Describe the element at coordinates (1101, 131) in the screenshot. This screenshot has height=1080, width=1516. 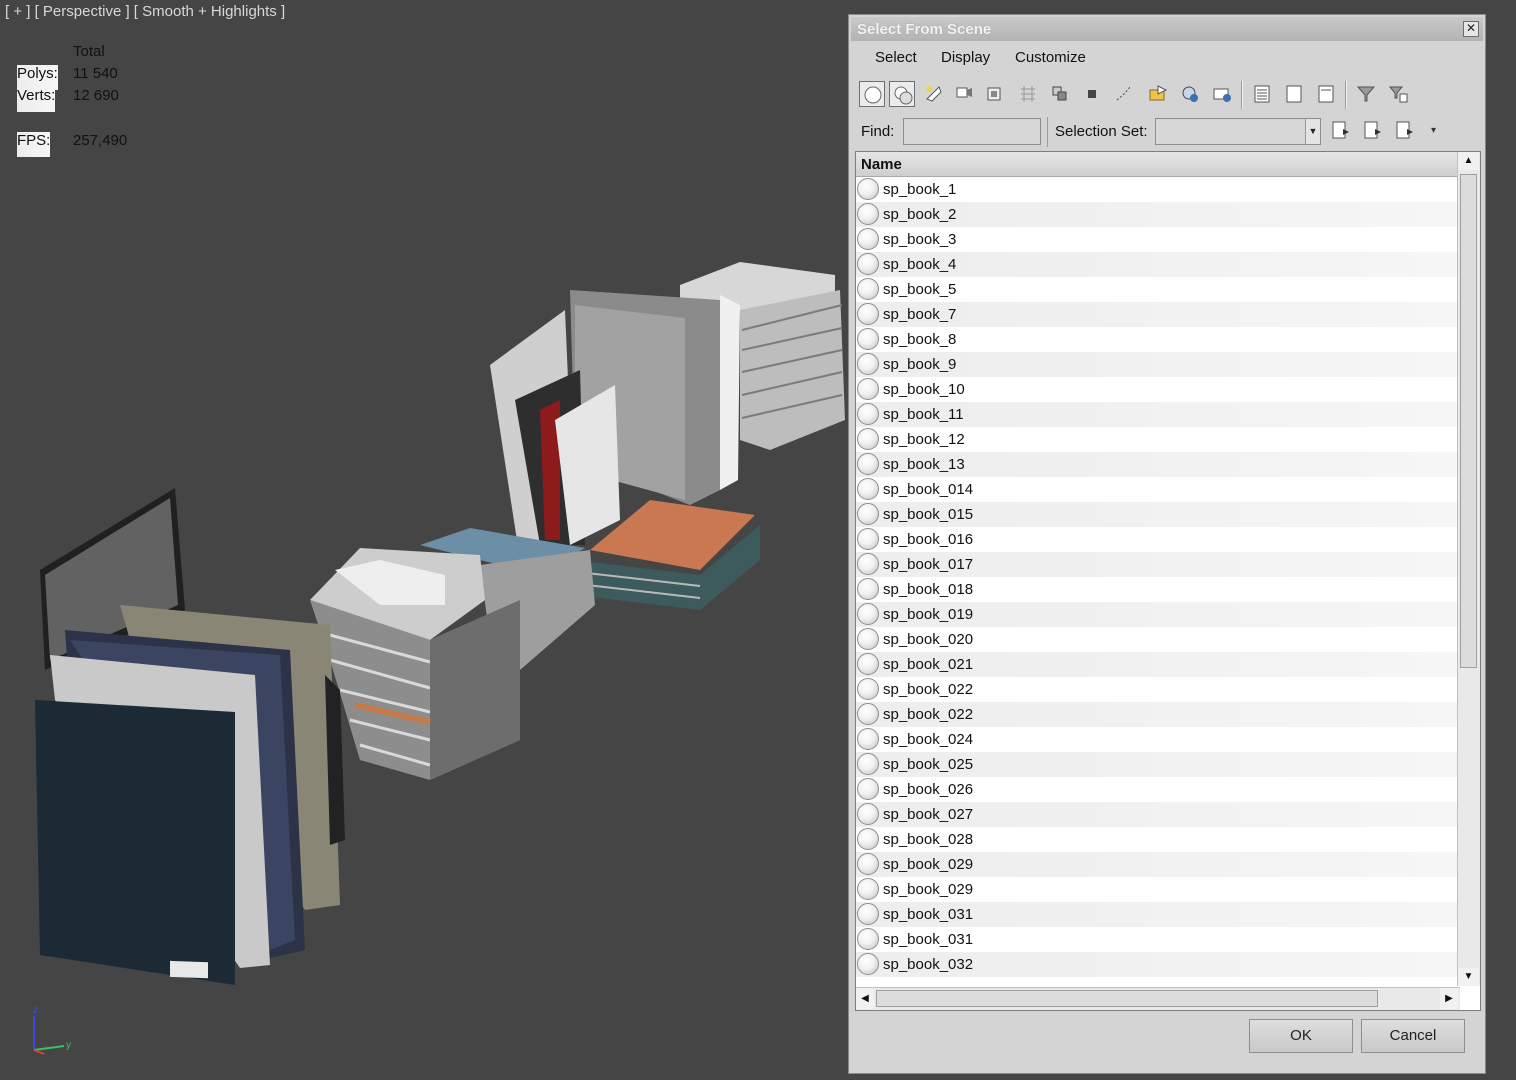
I see `selection-set-label: Selection Set:` at that location.